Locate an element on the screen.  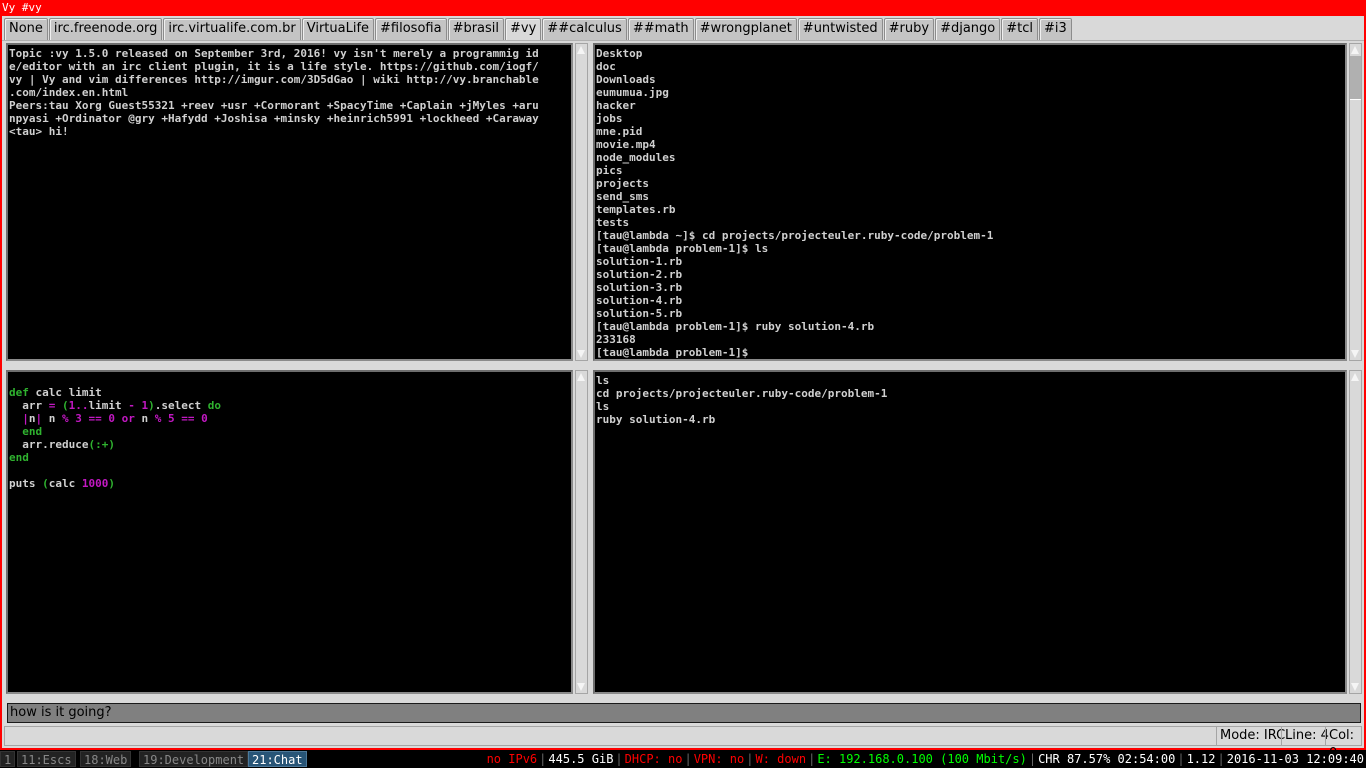
tab-none: None is located at coordinates (26, 29).